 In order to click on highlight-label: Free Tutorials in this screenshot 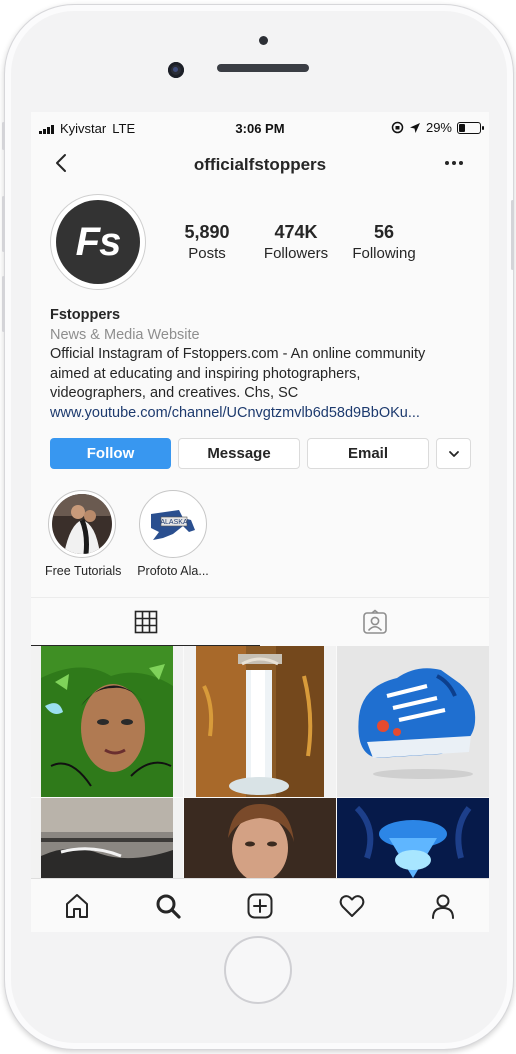, I will do `click(83, 571)`.